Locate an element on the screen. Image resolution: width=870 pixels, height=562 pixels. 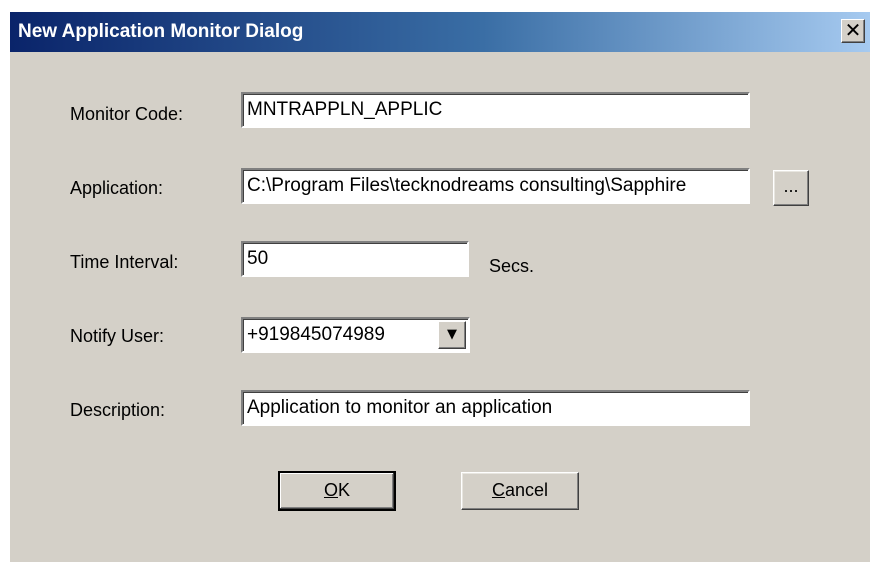
dropdown-button: ▼ is located at coordinates (452, 335).